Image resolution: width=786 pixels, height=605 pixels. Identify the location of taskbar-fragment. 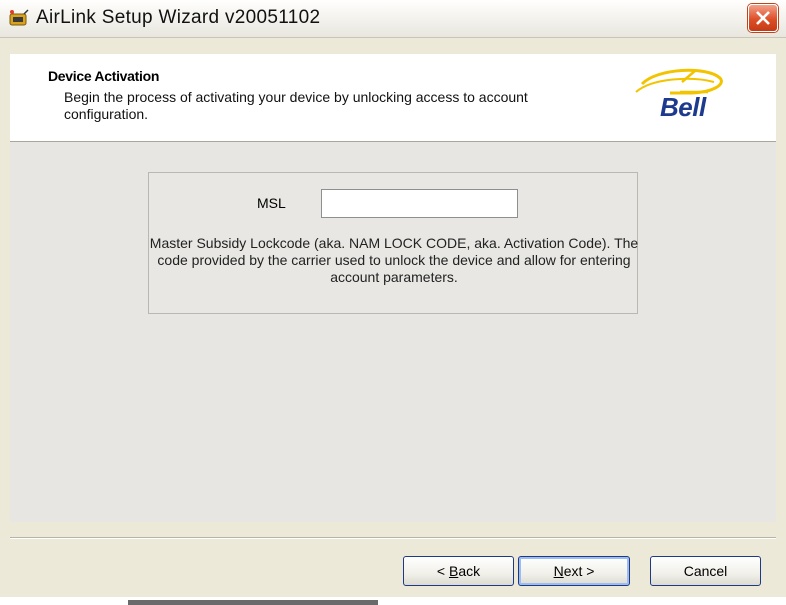
(253, 602).